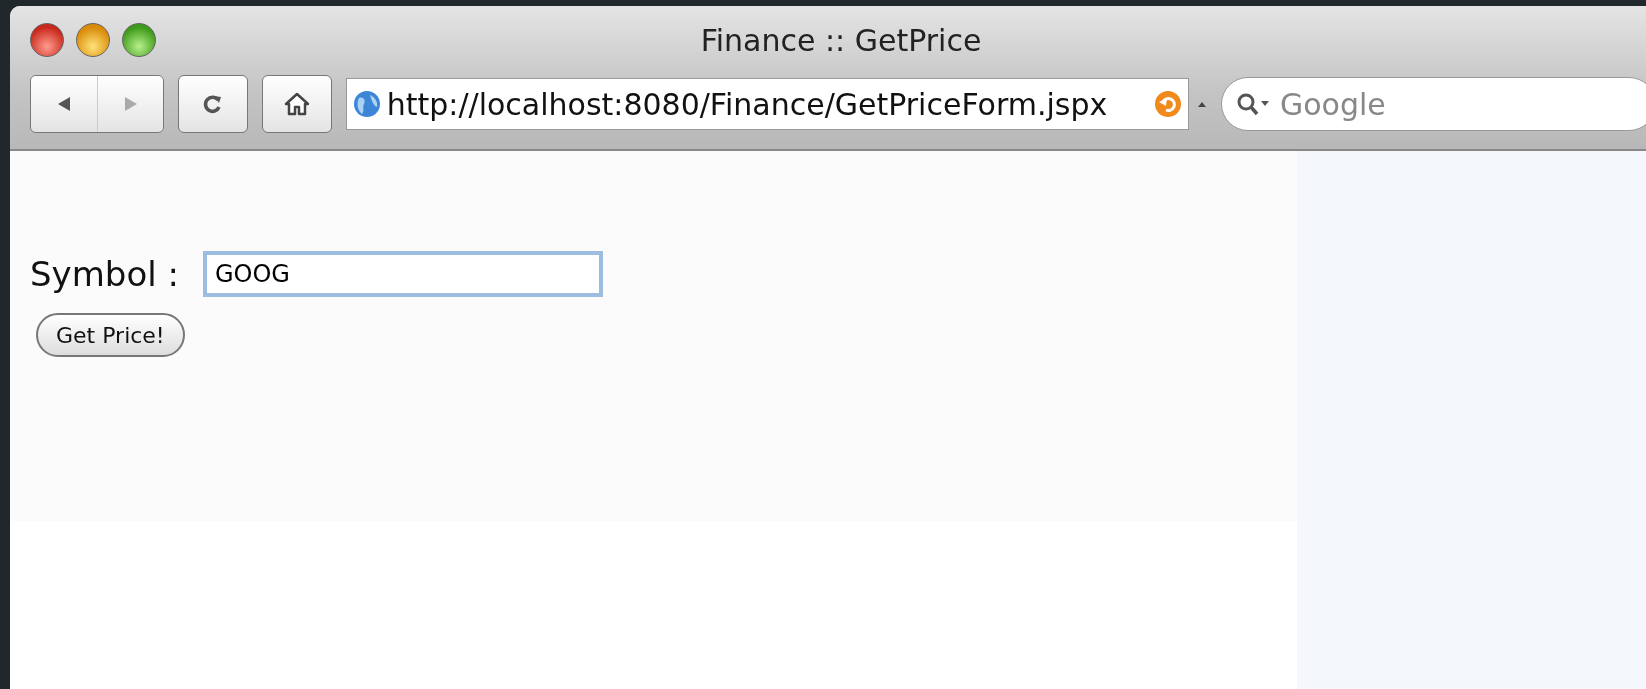 The height and width of the screenshot is (689, 1646). What do you see at coordinates (47, 40) in the screenshot?
I see `close-button` at bounding box center [47, 40].